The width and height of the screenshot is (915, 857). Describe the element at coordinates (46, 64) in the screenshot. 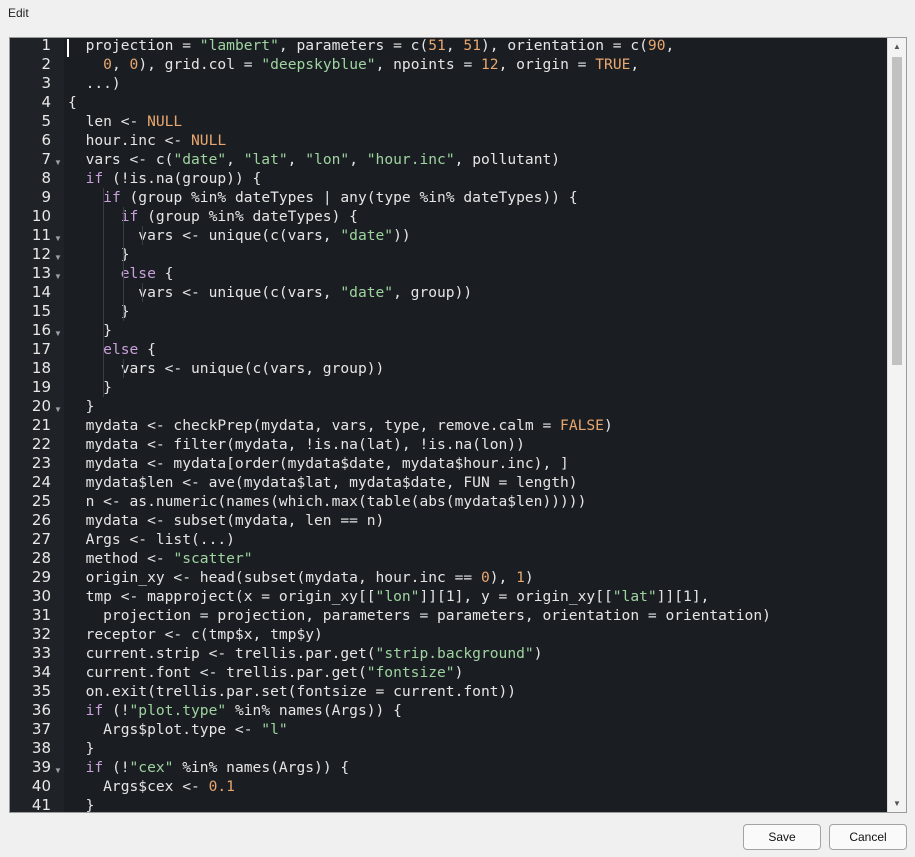

I see `line-number: 2` at that location.